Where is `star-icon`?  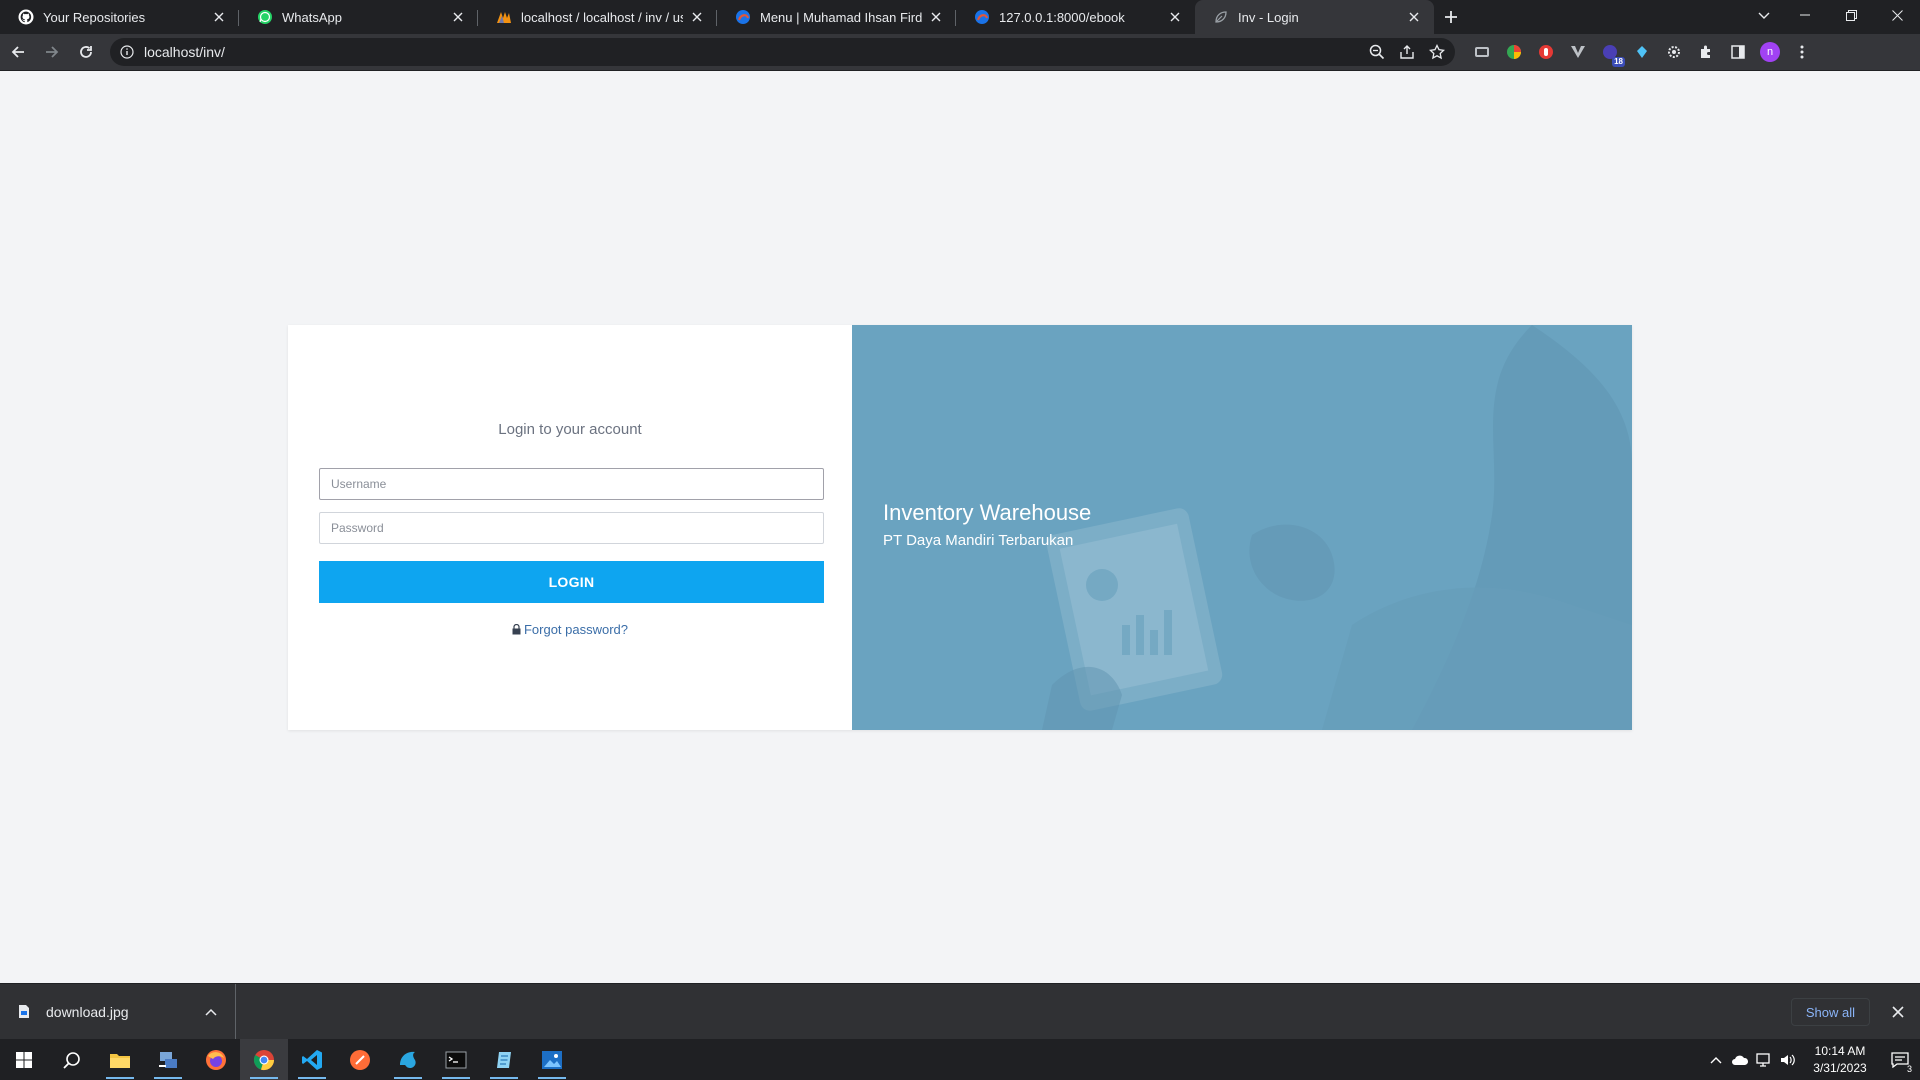
star-icon is located at coordinates (1437, 52).